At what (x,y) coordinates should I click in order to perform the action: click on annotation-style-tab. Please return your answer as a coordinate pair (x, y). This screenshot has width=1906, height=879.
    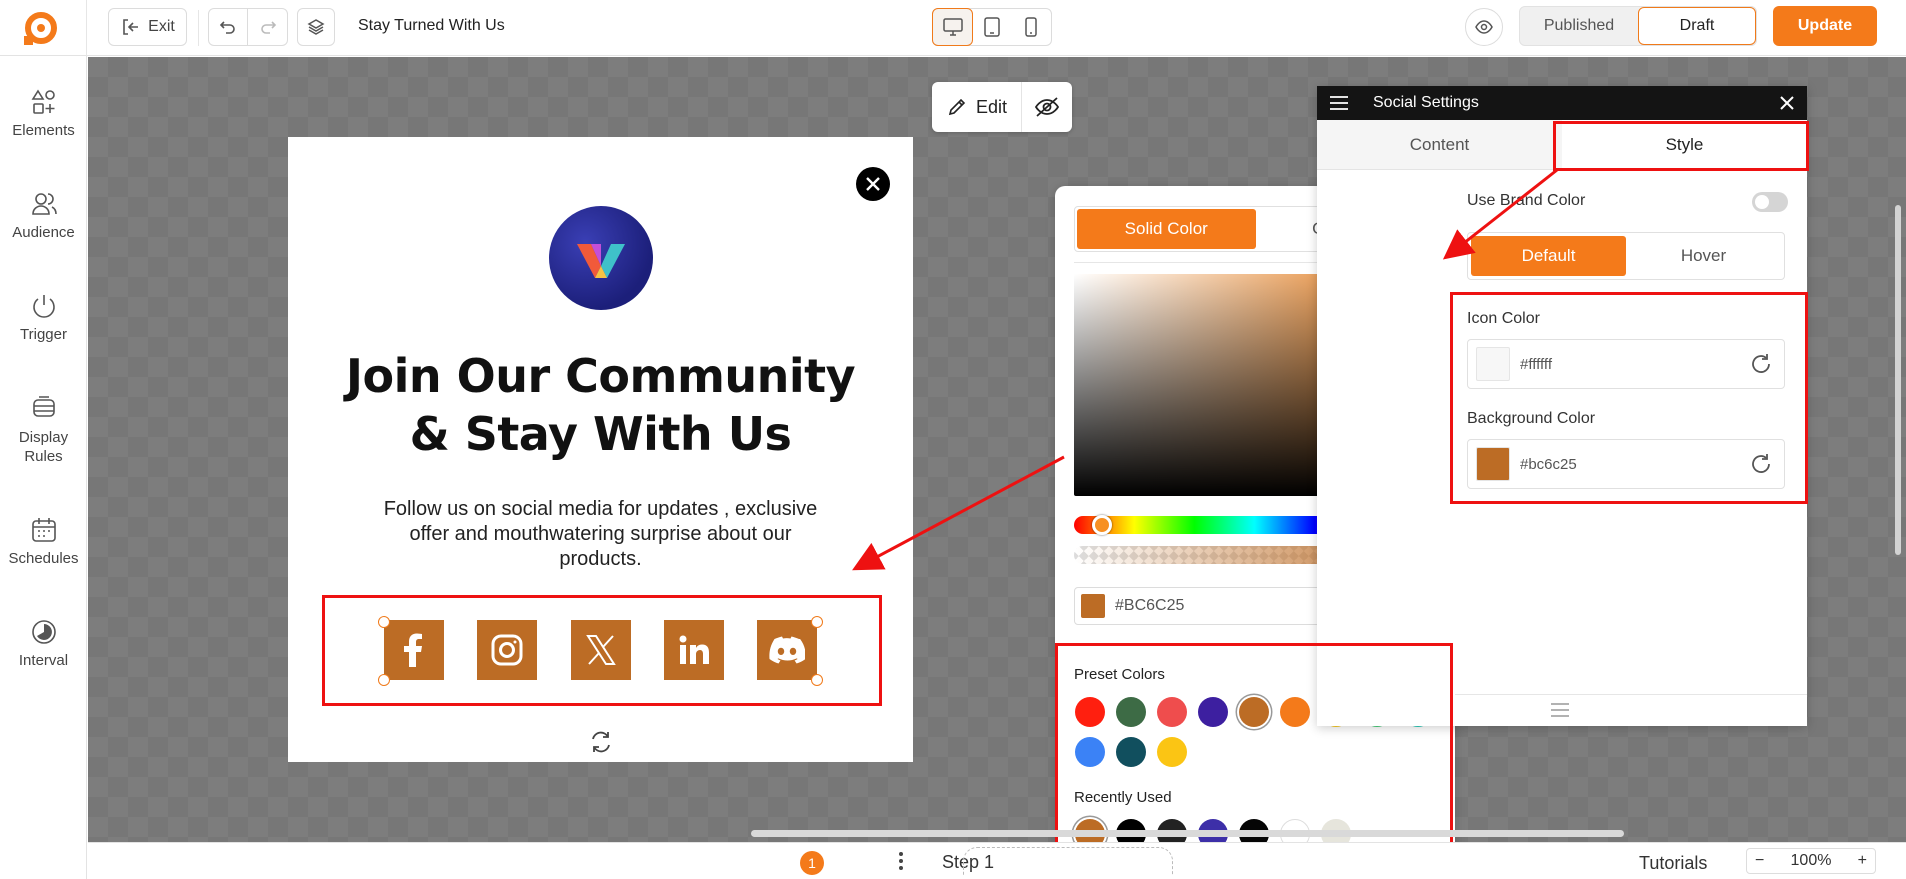
    Looking at the image, I should click on (1681, 146).